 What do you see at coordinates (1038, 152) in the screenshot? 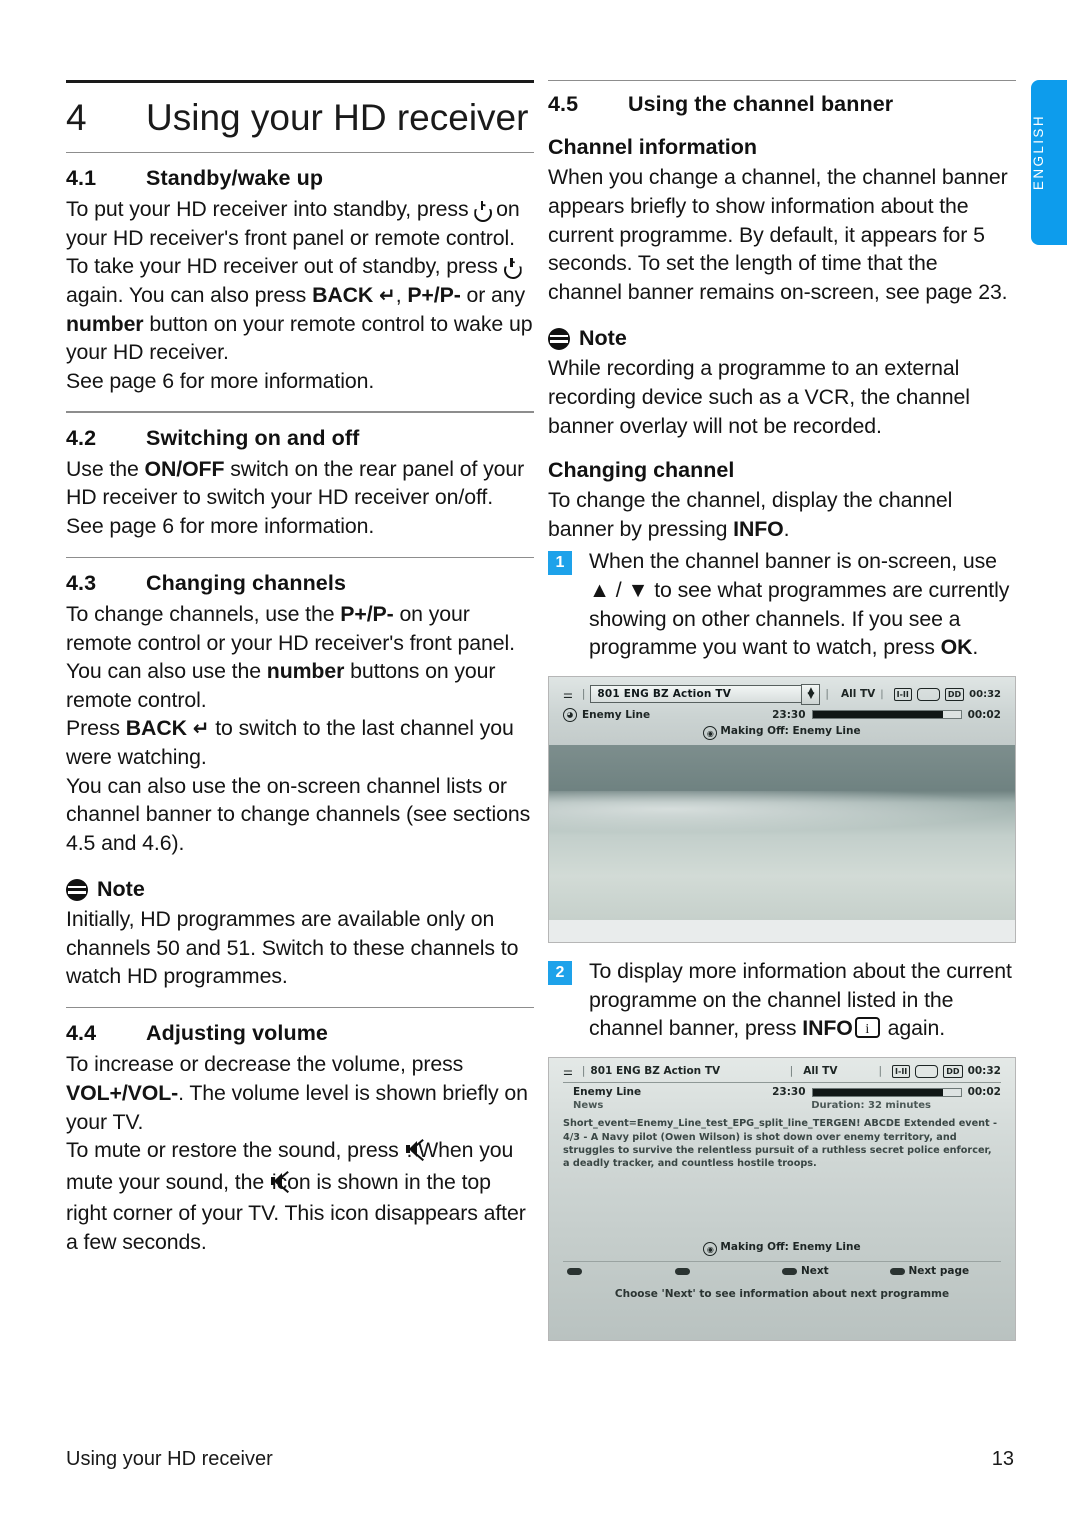
I see `language-tab-label: ENGLISH` at bounding box center [1038, 152].